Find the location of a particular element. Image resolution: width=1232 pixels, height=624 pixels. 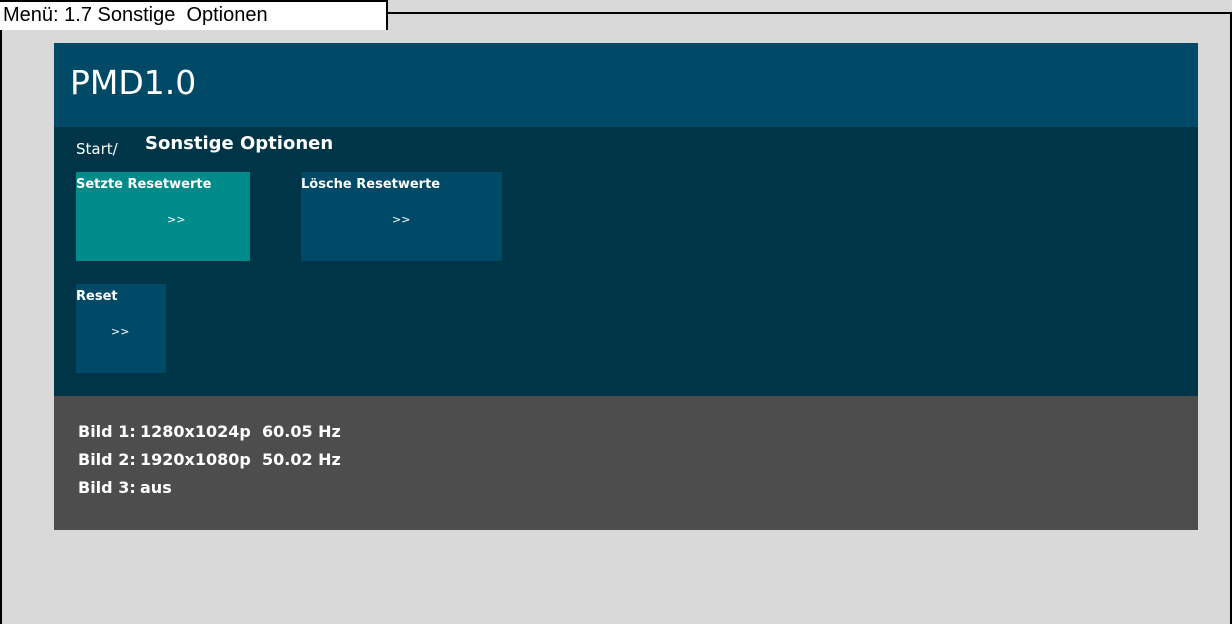

tile-label: Reset is located at coordinates (97, 296).